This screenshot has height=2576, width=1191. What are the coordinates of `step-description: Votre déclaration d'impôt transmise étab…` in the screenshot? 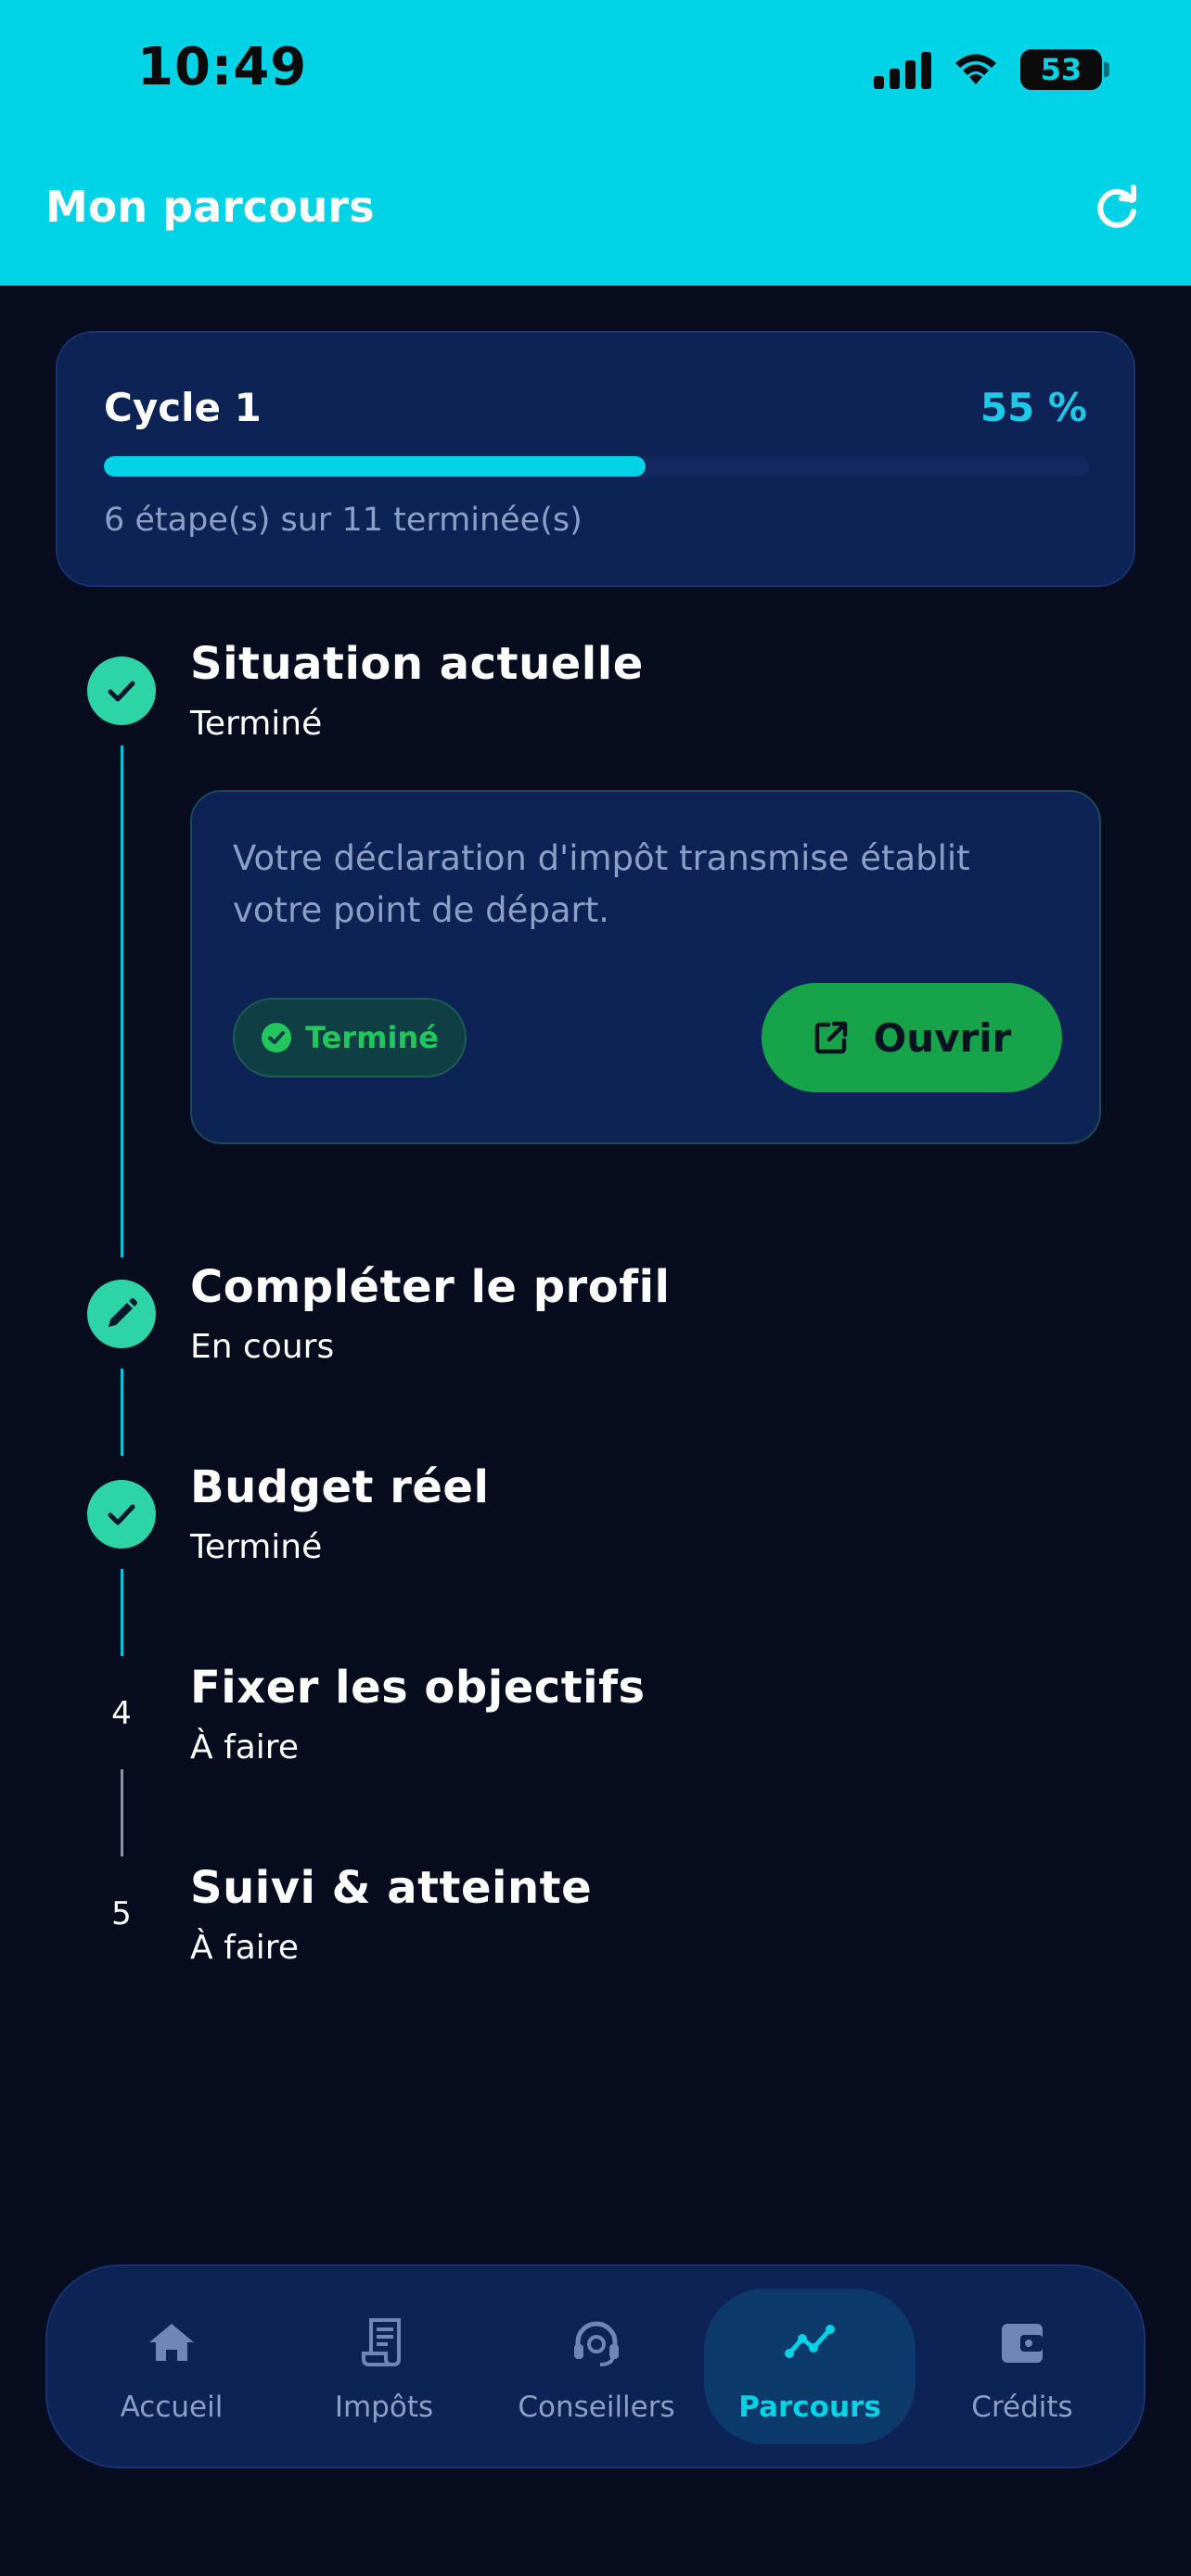 It's located at (601, 884).